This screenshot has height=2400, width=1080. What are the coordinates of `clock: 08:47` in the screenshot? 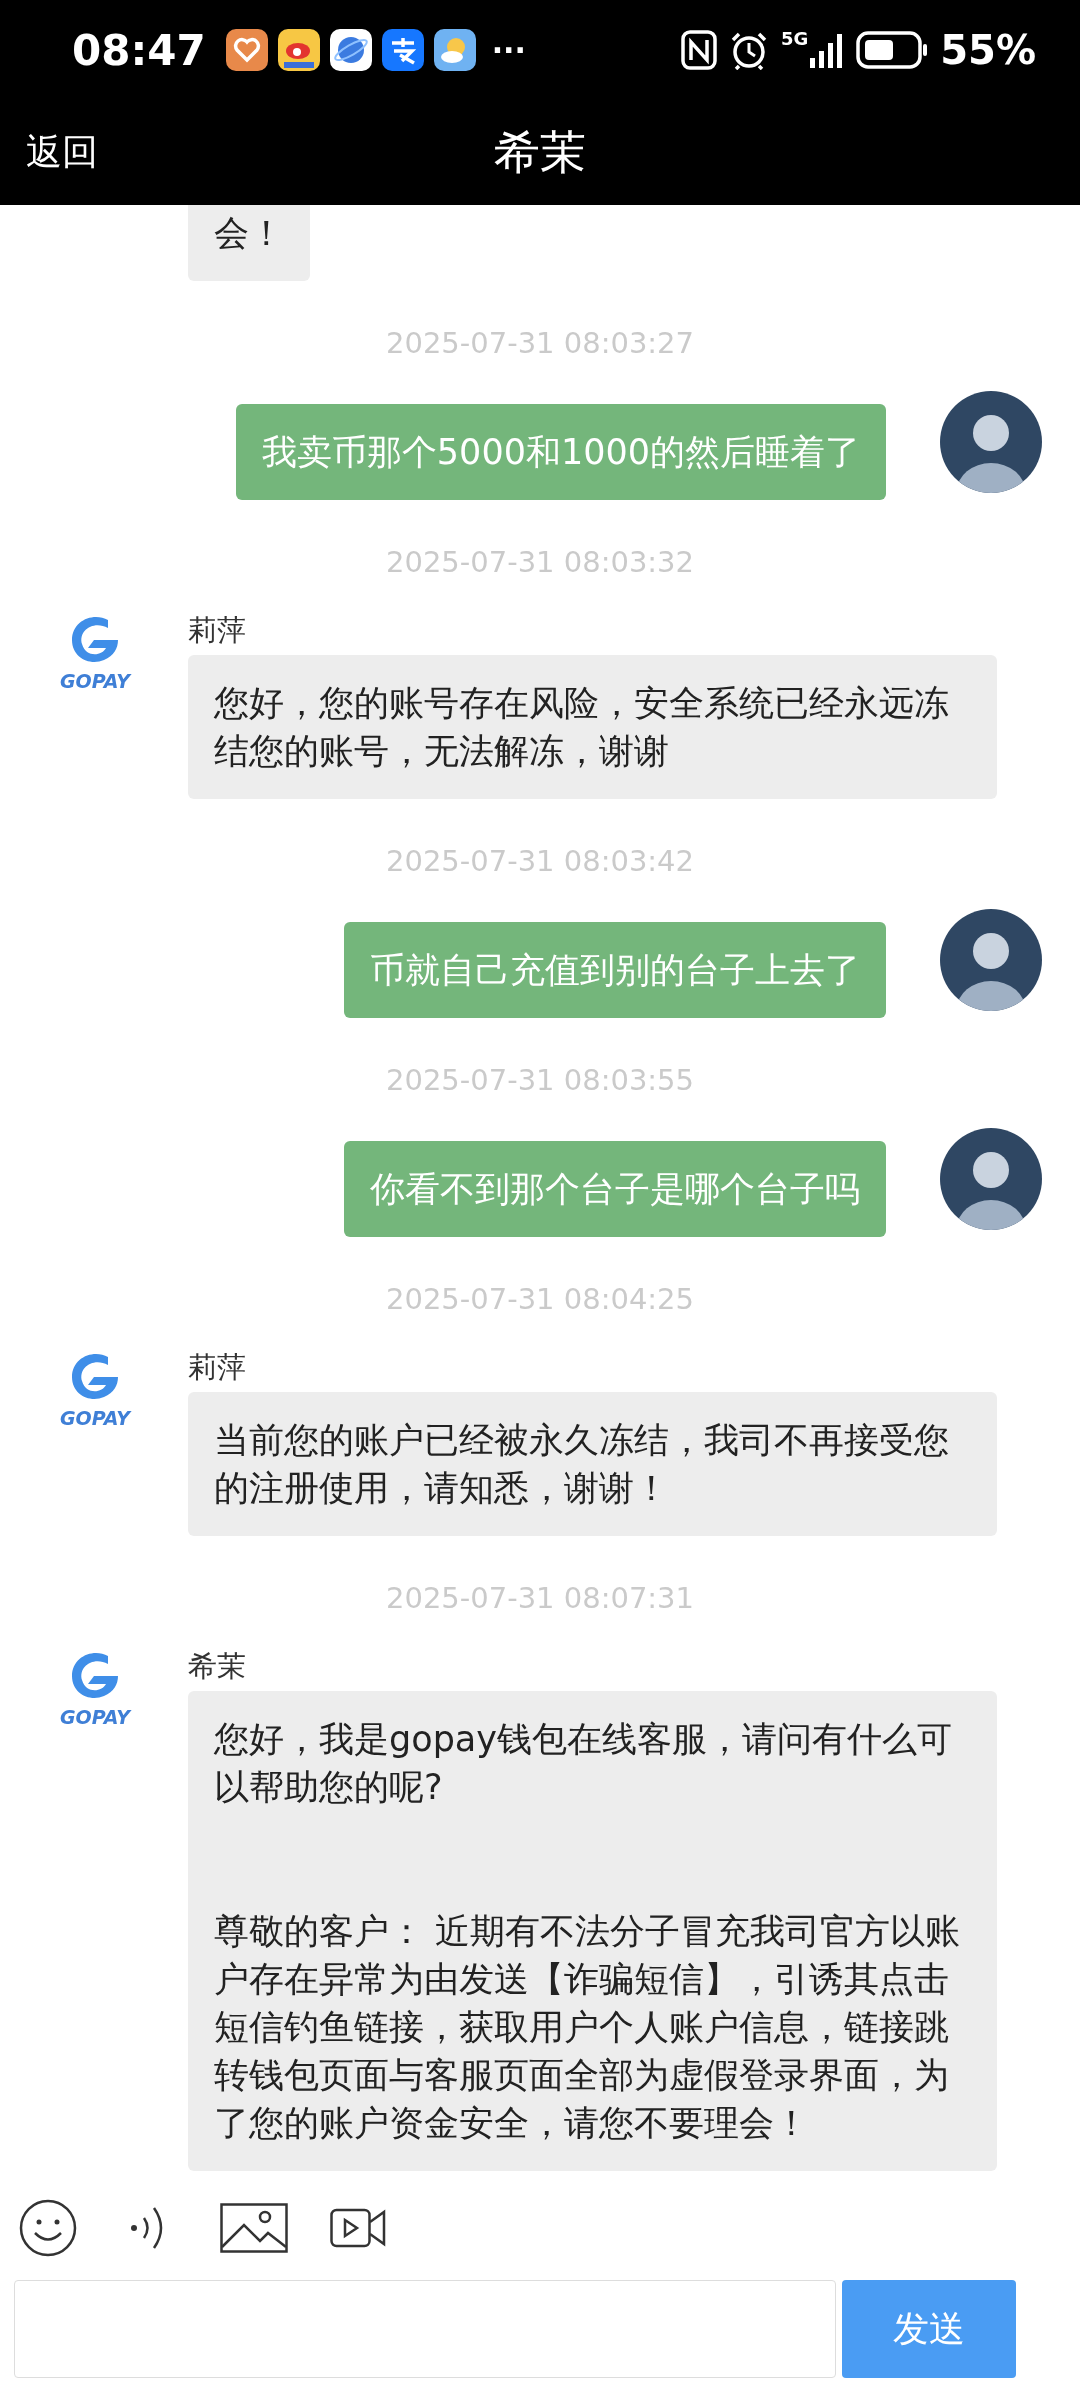 It's located at (139, 50).